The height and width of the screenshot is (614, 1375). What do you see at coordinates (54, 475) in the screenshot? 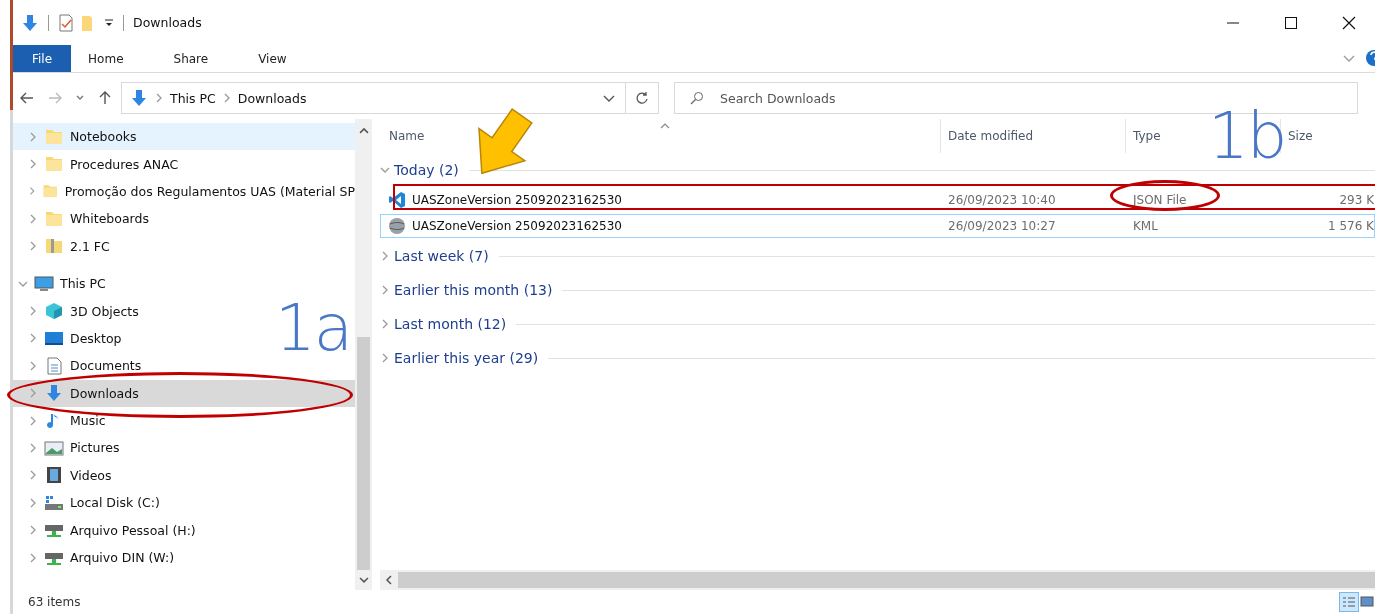
I see `film-icon` at bounding box center [54, 475].